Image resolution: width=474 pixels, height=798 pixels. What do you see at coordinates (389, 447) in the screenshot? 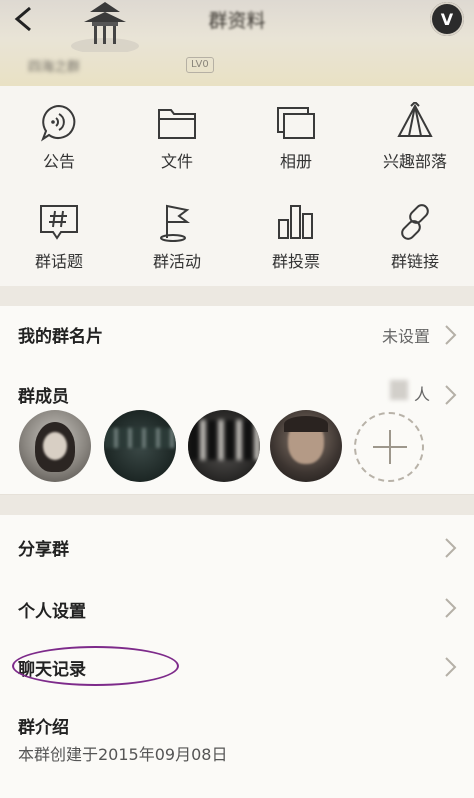
I see `add-member-button` at bounding box center [389, 447].